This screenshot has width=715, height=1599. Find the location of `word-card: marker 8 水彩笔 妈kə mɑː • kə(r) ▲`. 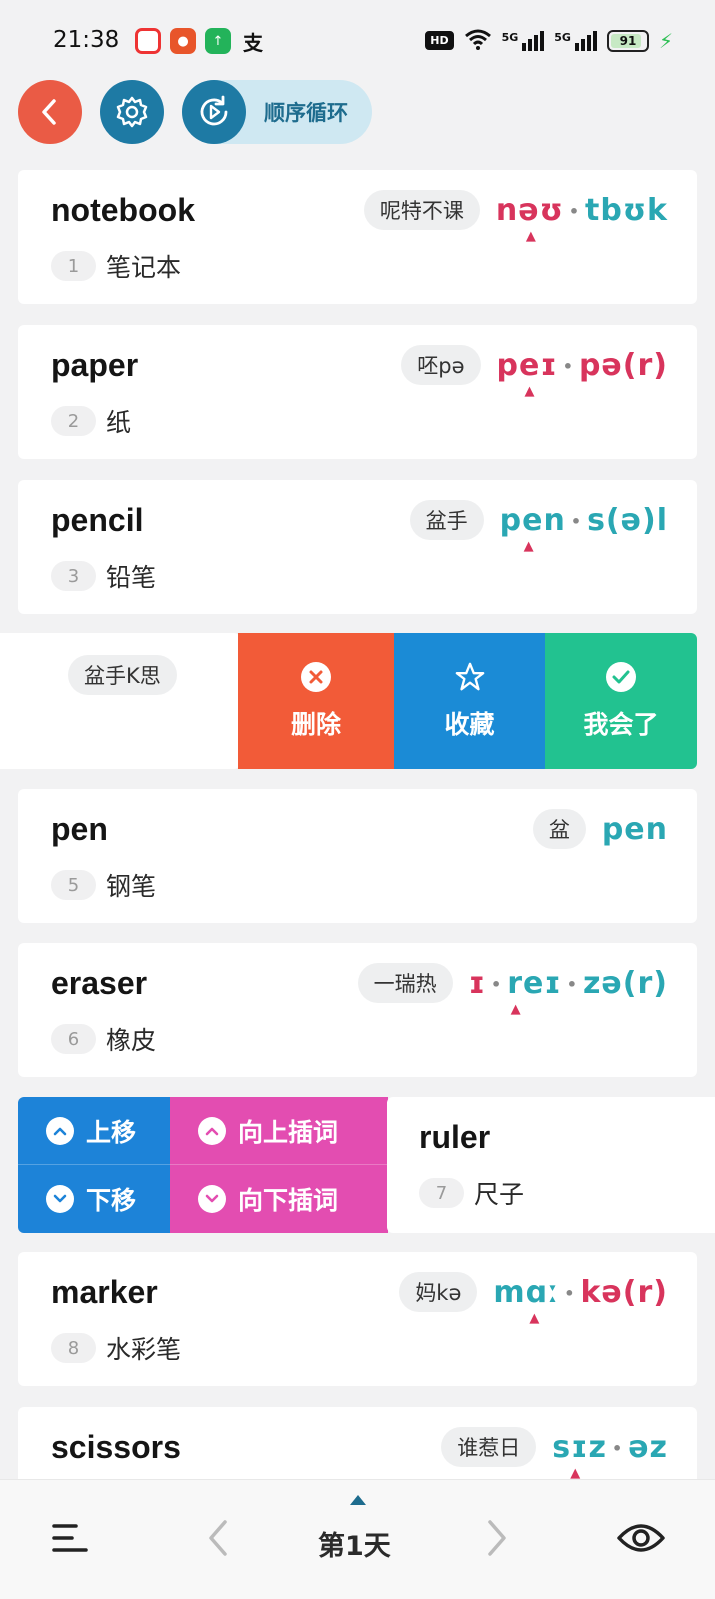

word-card: marker 8 水彩笔 妈kə mɑː • kə(r) ▲ is located at coordinates (357, 1319).